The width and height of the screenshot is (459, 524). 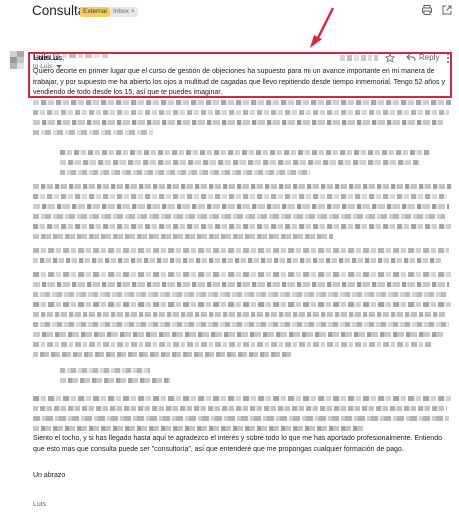 What do you see at coordinates (49, 475) in the screenshot?
I see `message-sign-off: Un abrazo` at bounding box center [49, 475].